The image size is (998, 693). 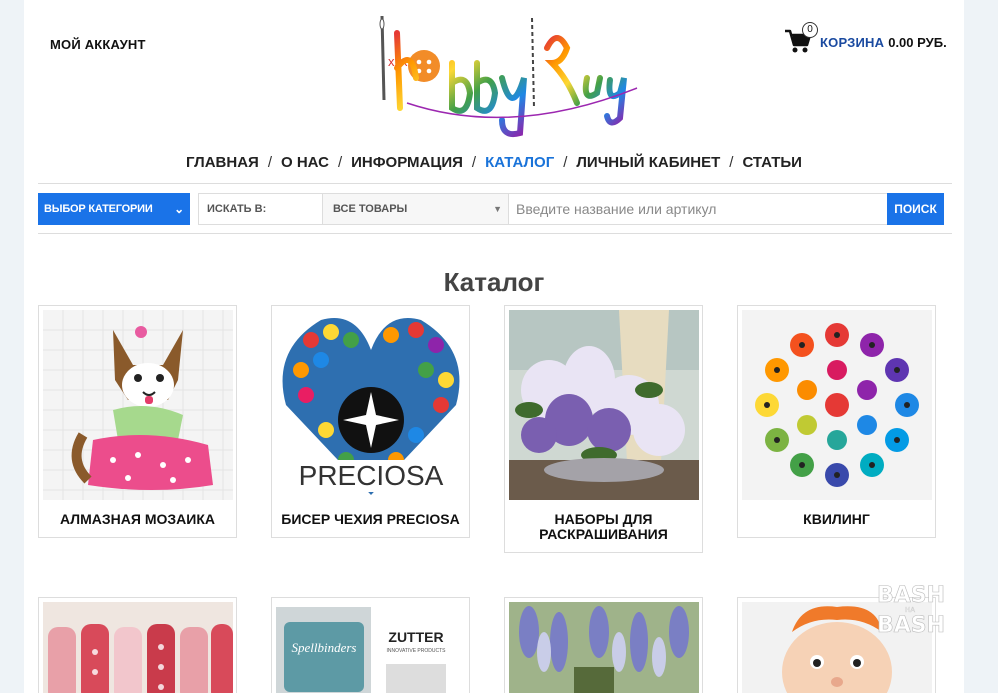 What do you see at coordinates (98, 44) in the screenshot?
I see `my-account-link: МОЙ АККАУНТ` at bounding box center [98, 44].